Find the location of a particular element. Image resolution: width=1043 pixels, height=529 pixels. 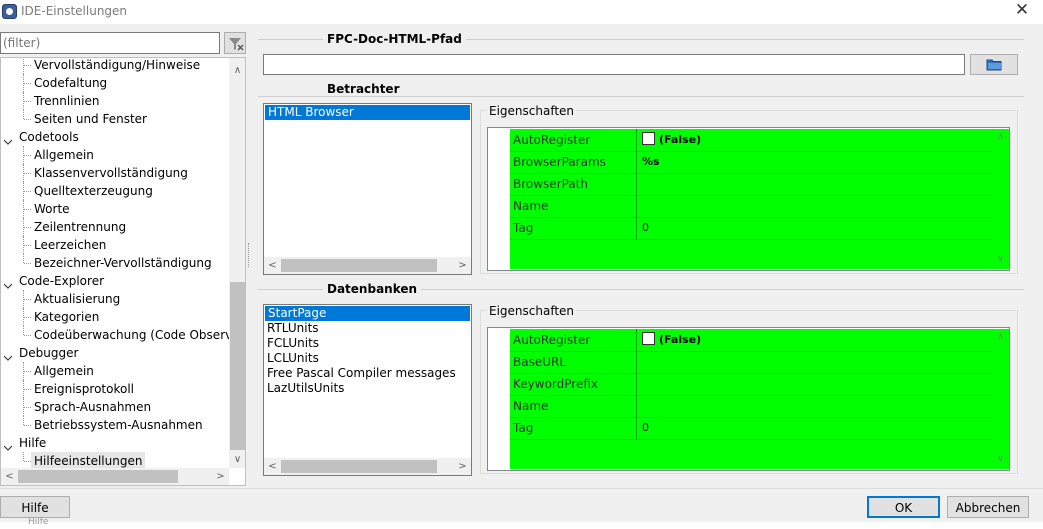

close-button: ✕ is located at coordinates (1022, 11).